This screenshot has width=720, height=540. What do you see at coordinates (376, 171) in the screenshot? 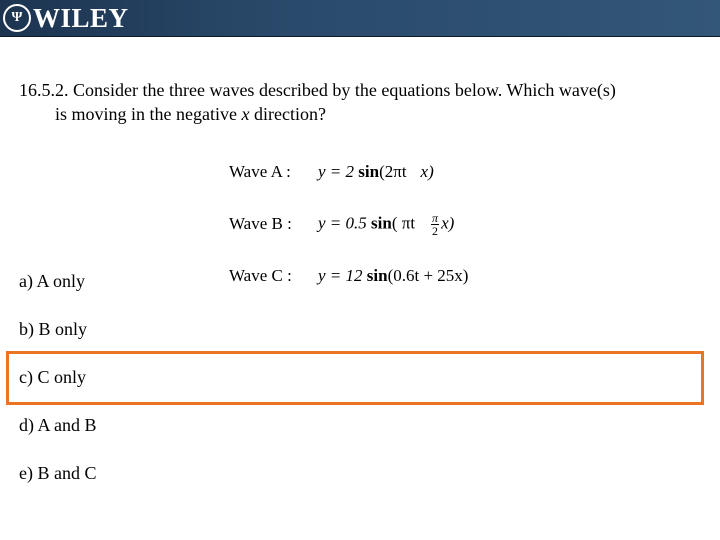
I see `equation-formula: y = 2 sin(2πt x)` at bounding box center [376, 171].